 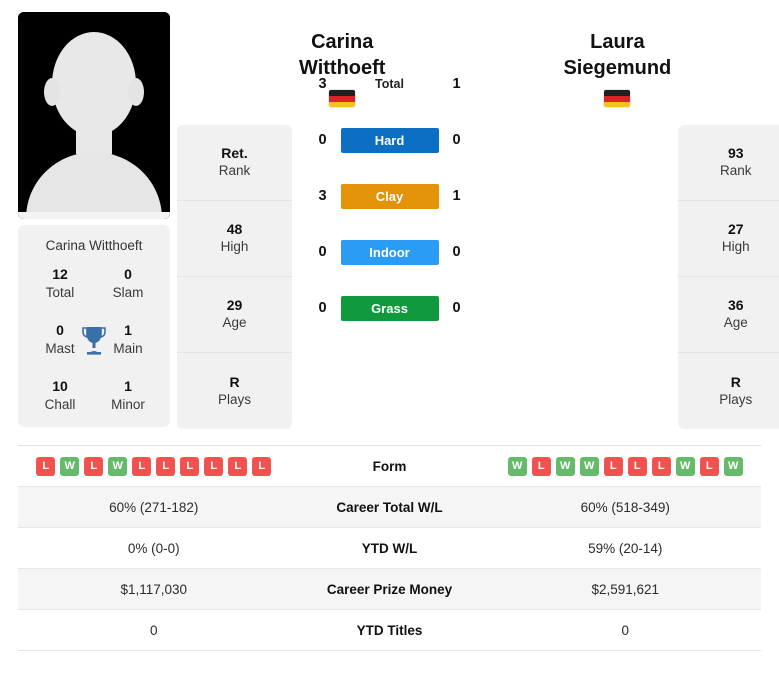 I want to click on row-label-form: Form, so click(x=389, y=466).